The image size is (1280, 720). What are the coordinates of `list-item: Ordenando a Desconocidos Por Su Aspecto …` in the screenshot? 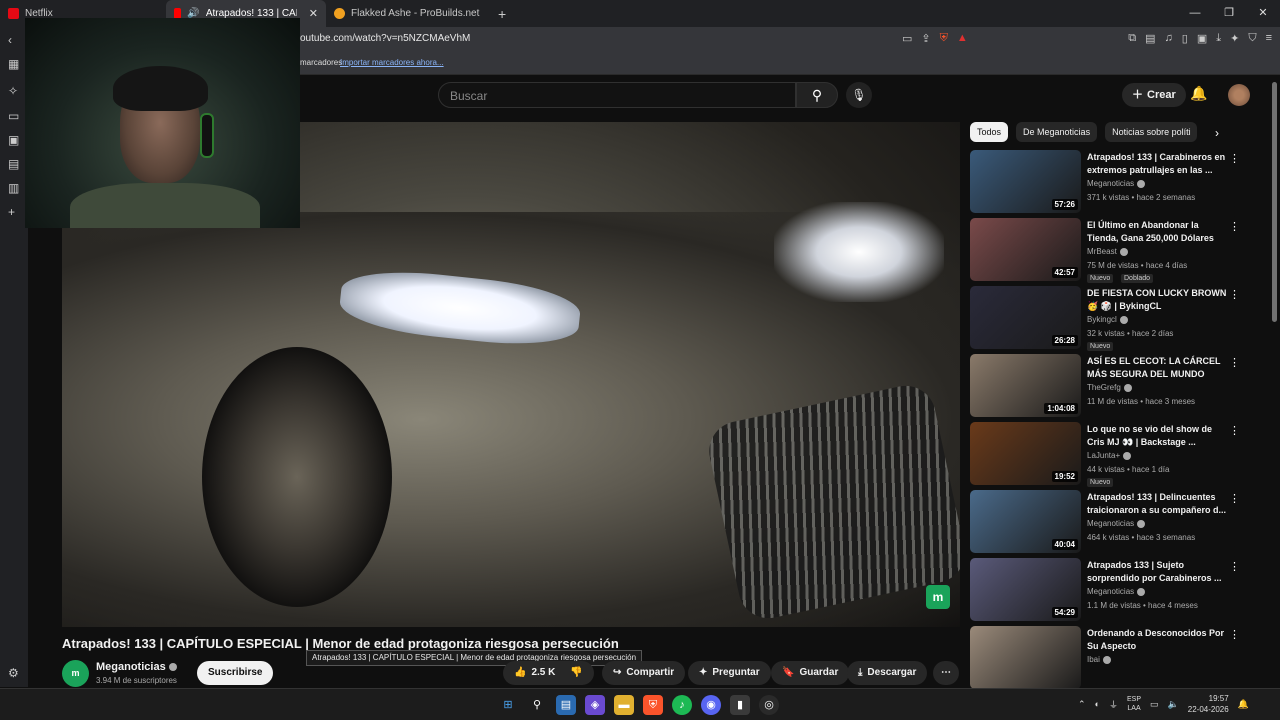 It's located at (1105, 660).